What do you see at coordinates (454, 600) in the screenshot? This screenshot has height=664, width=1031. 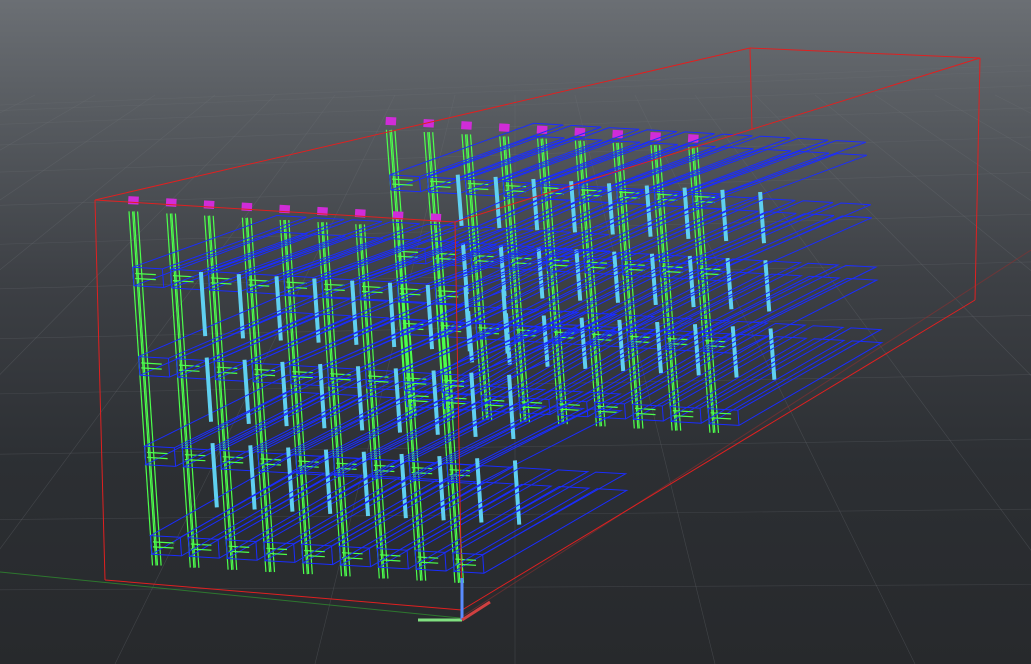 I see `axis-gizmo-icon` at bounding box center [454, 600].